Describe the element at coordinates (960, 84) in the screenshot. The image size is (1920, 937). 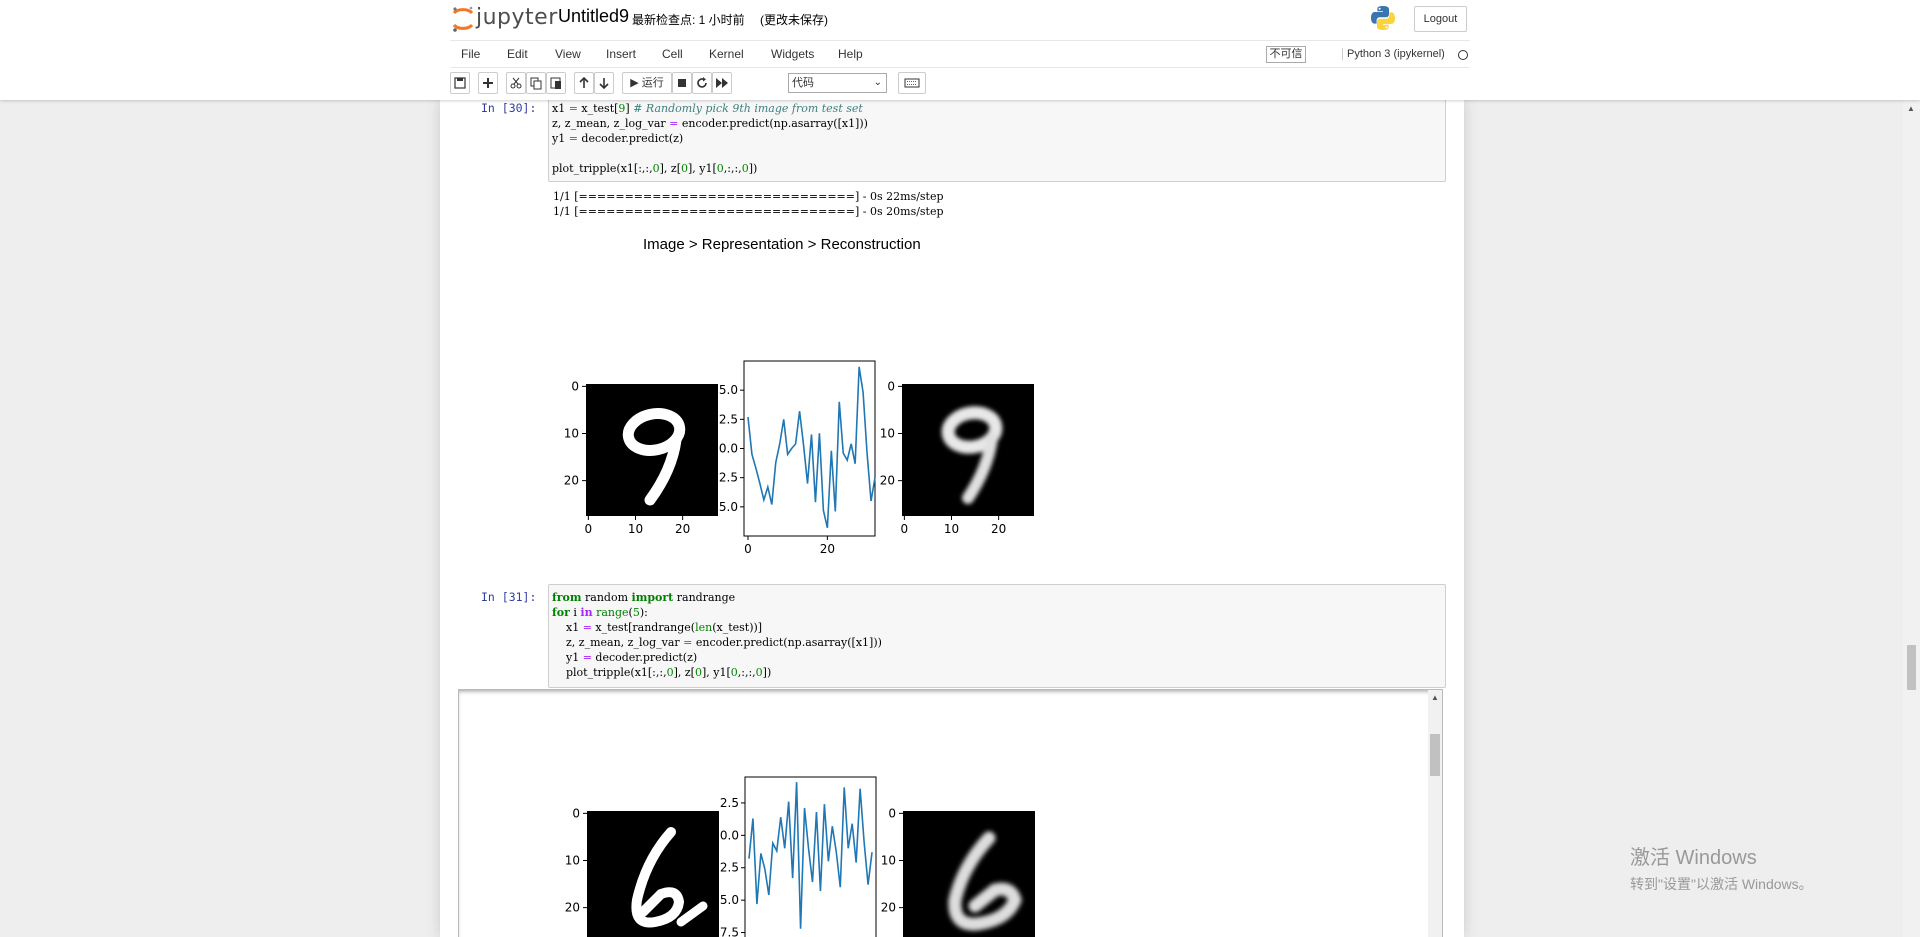
I see `toolbar: ▶ 运行 代码 ⌄` at that location.